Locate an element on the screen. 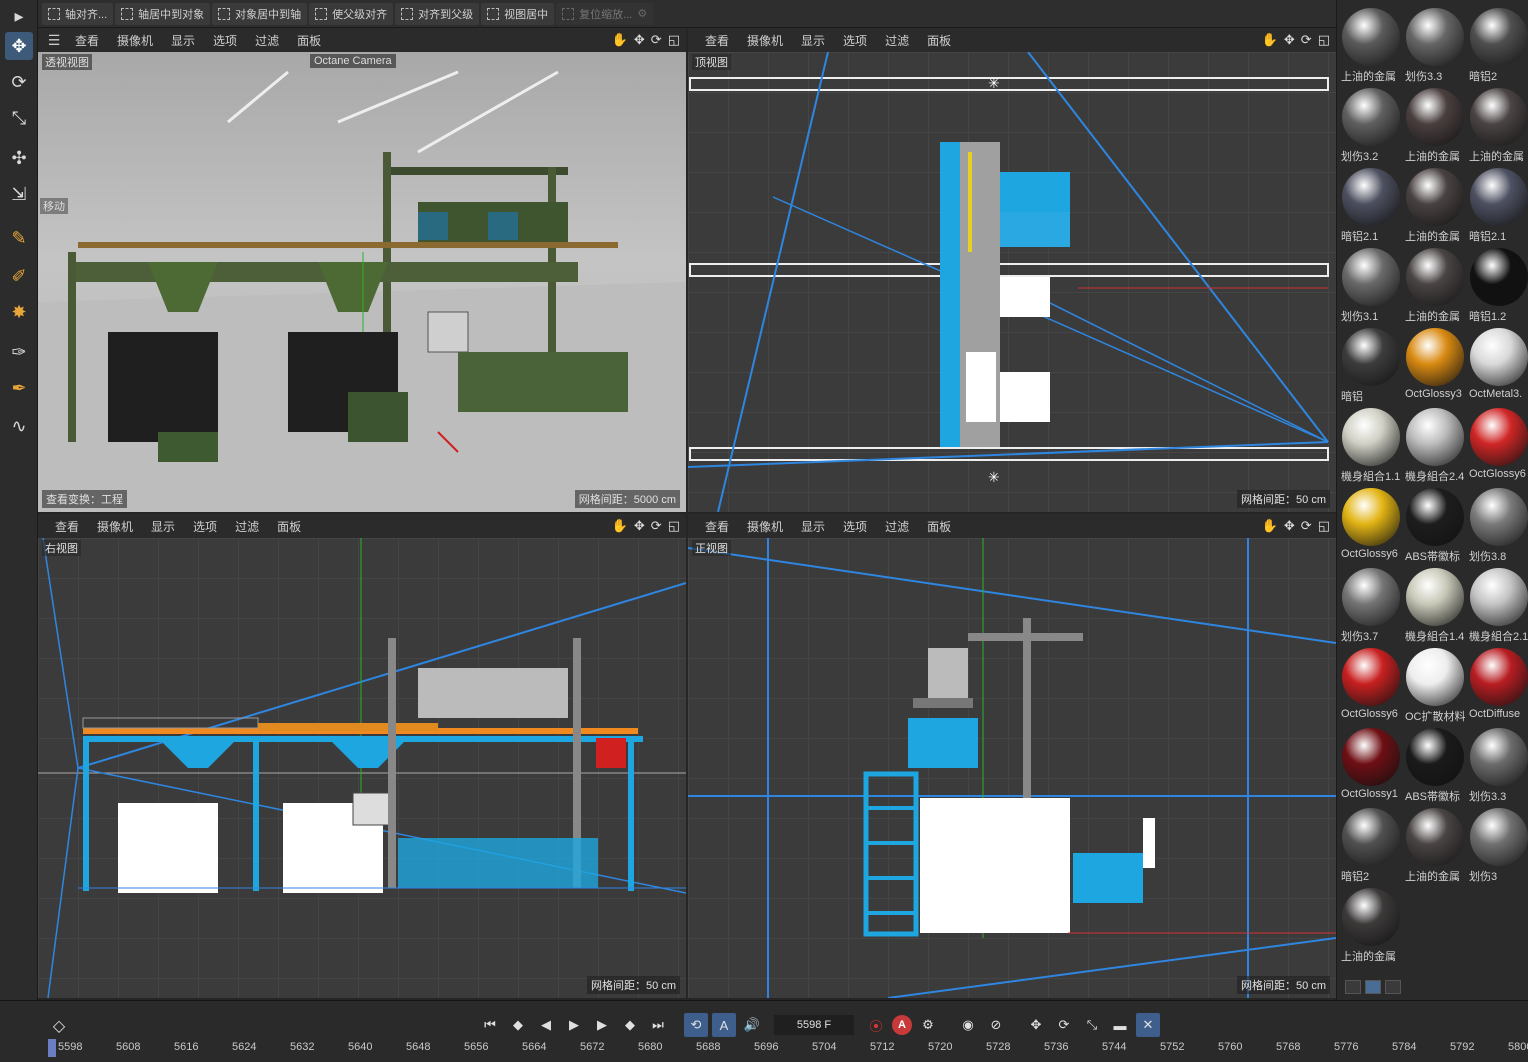  object-center-to-axis-button: 对象居中到轴 is located at coordinates (260, 13).